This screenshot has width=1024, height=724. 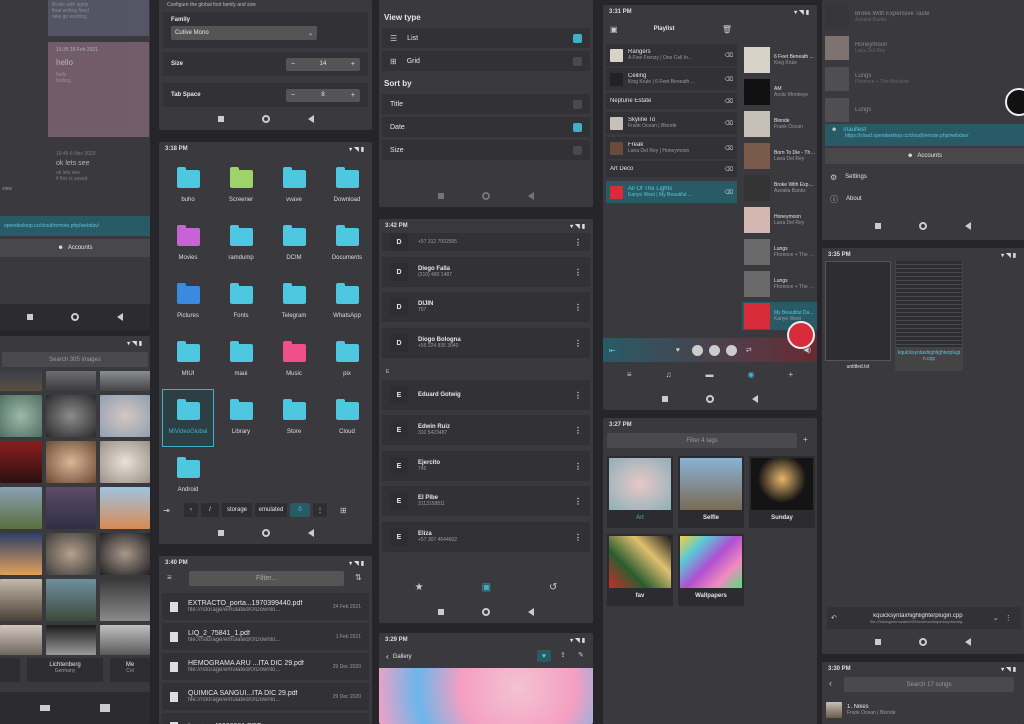 What do you see at coordinates (486, 343) in the screenshot?
I see `contact-row: D Diogo Bologna +55 224 835 3040 ⋮` at bounding box center [486, 343].